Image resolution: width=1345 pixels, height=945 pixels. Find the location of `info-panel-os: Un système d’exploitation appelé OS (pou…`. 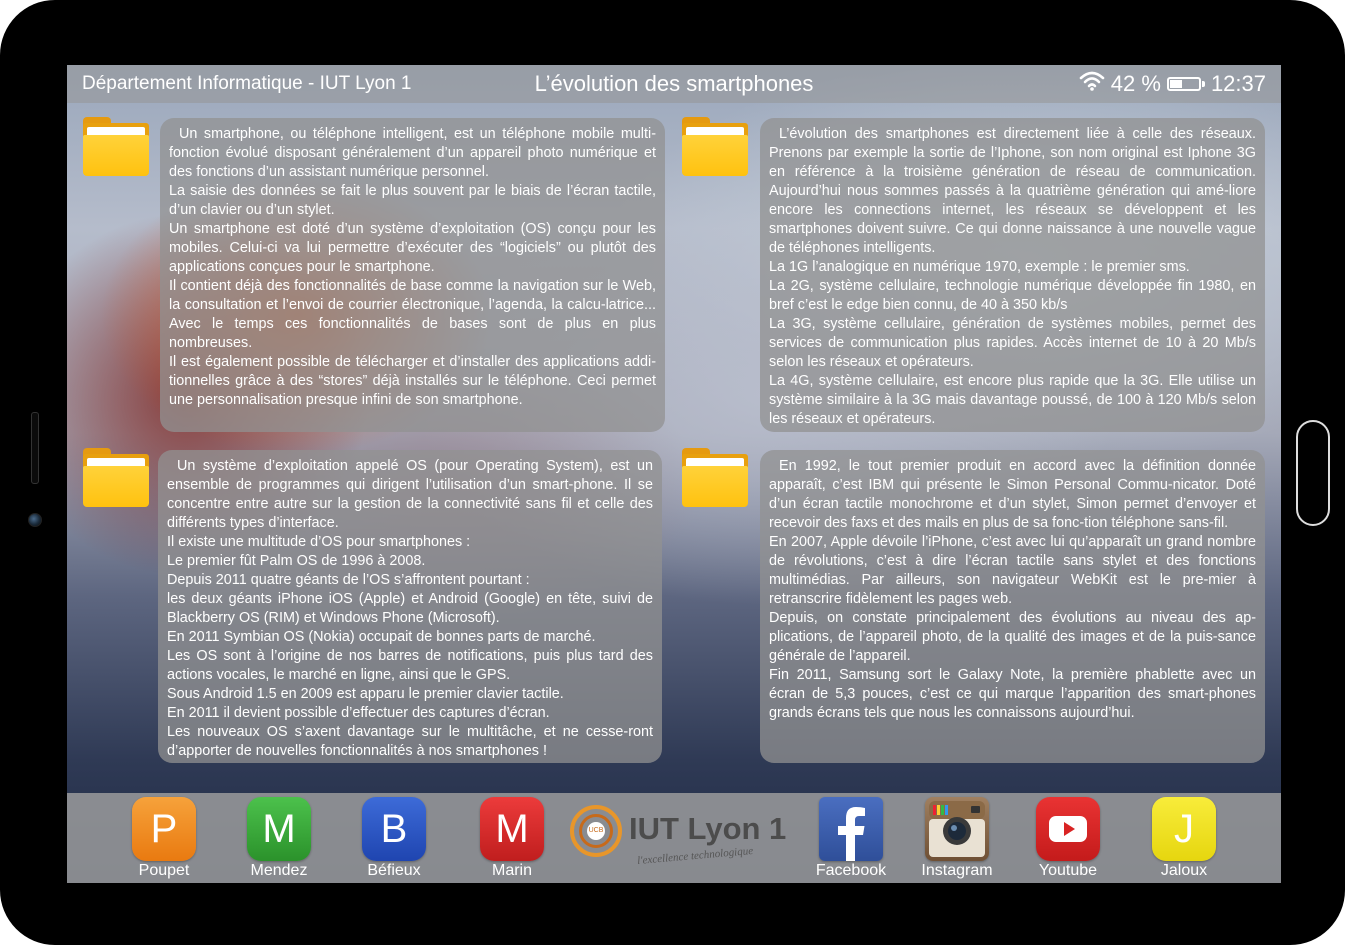

info-panel-os: Un système d’exploitation appelé OS (pou… is located at coordinates (410, 606).